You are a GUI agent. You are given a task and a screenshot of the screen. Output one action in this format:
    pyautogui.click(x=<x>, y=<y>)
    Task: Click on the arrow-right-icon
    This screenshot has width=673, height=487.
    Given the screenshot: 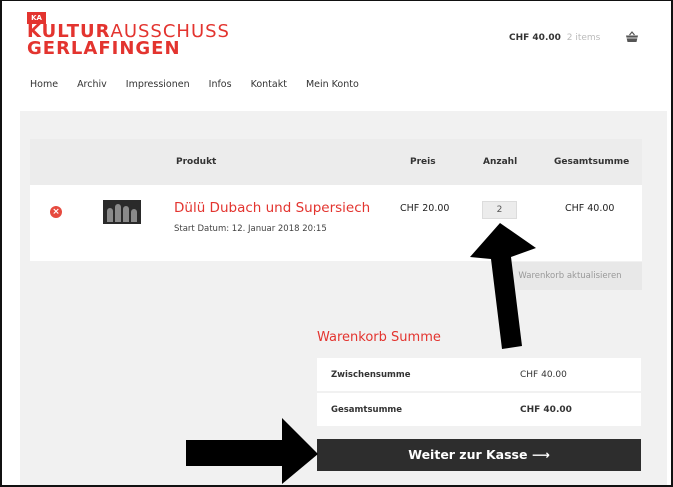 What is the action you would take?
    pyautogui.click(x=252, y=451)
    